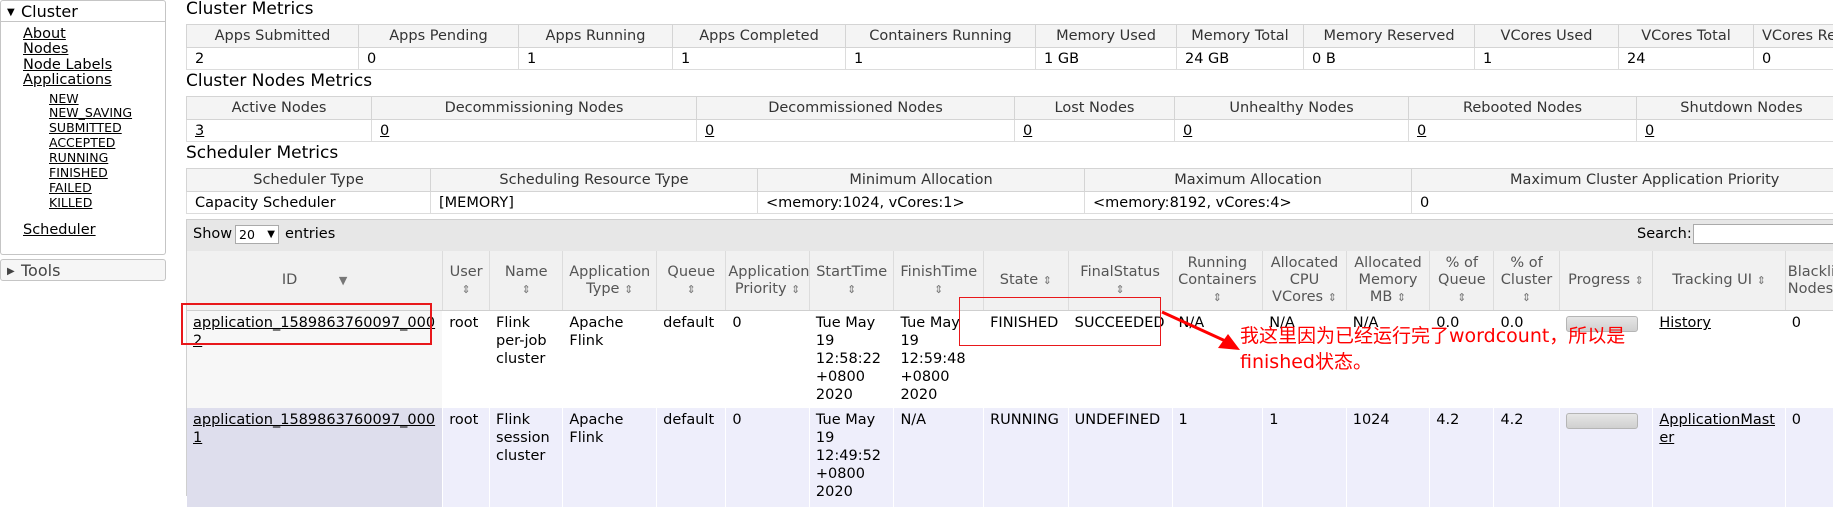 This screenshot has height=507, width=1833. I want to click on nav-link-state-running: RUNNING, so click(78, 157).